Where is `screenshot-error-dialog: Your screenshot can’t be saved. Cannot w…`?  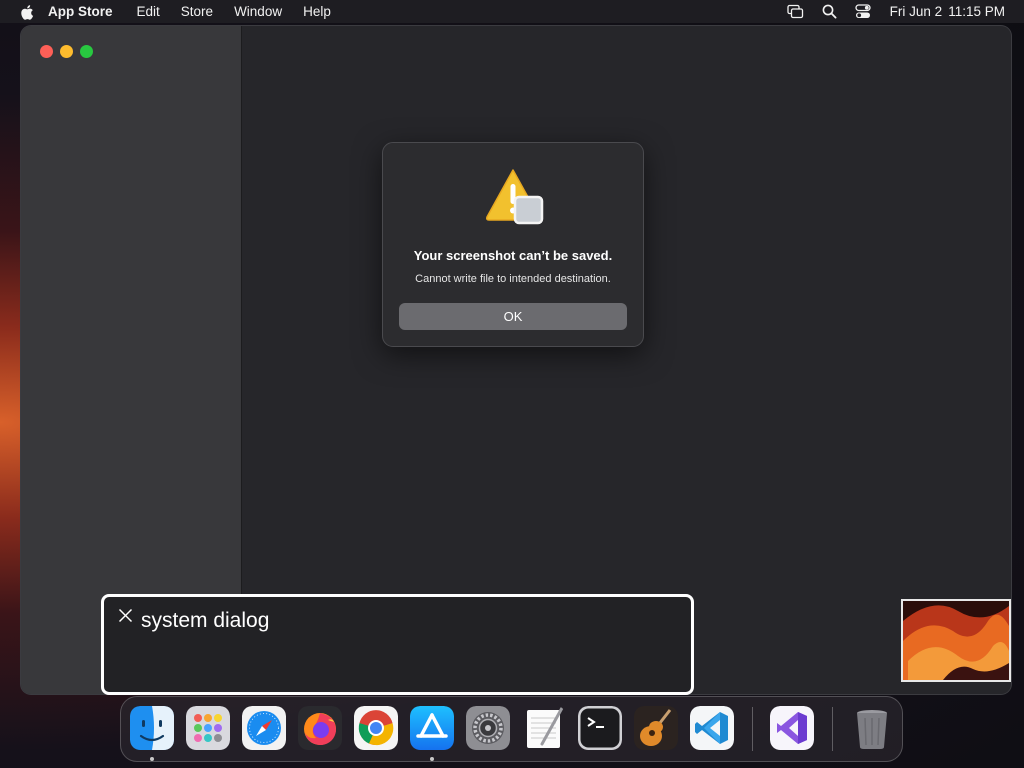 screenshot-error-dialog: Your screenshot can’t be saved. Cannot w… is located at coordinates (513, 244).